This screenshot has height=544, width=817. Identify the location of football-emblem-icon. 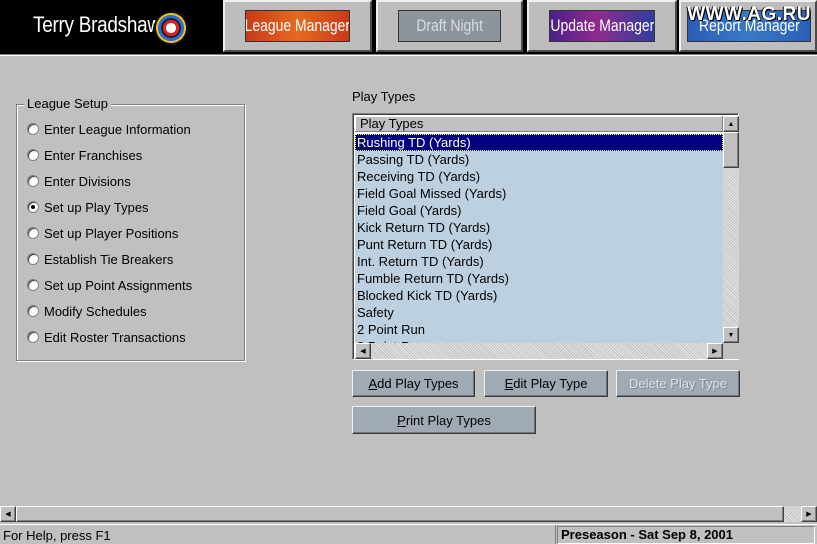
(171, 28).